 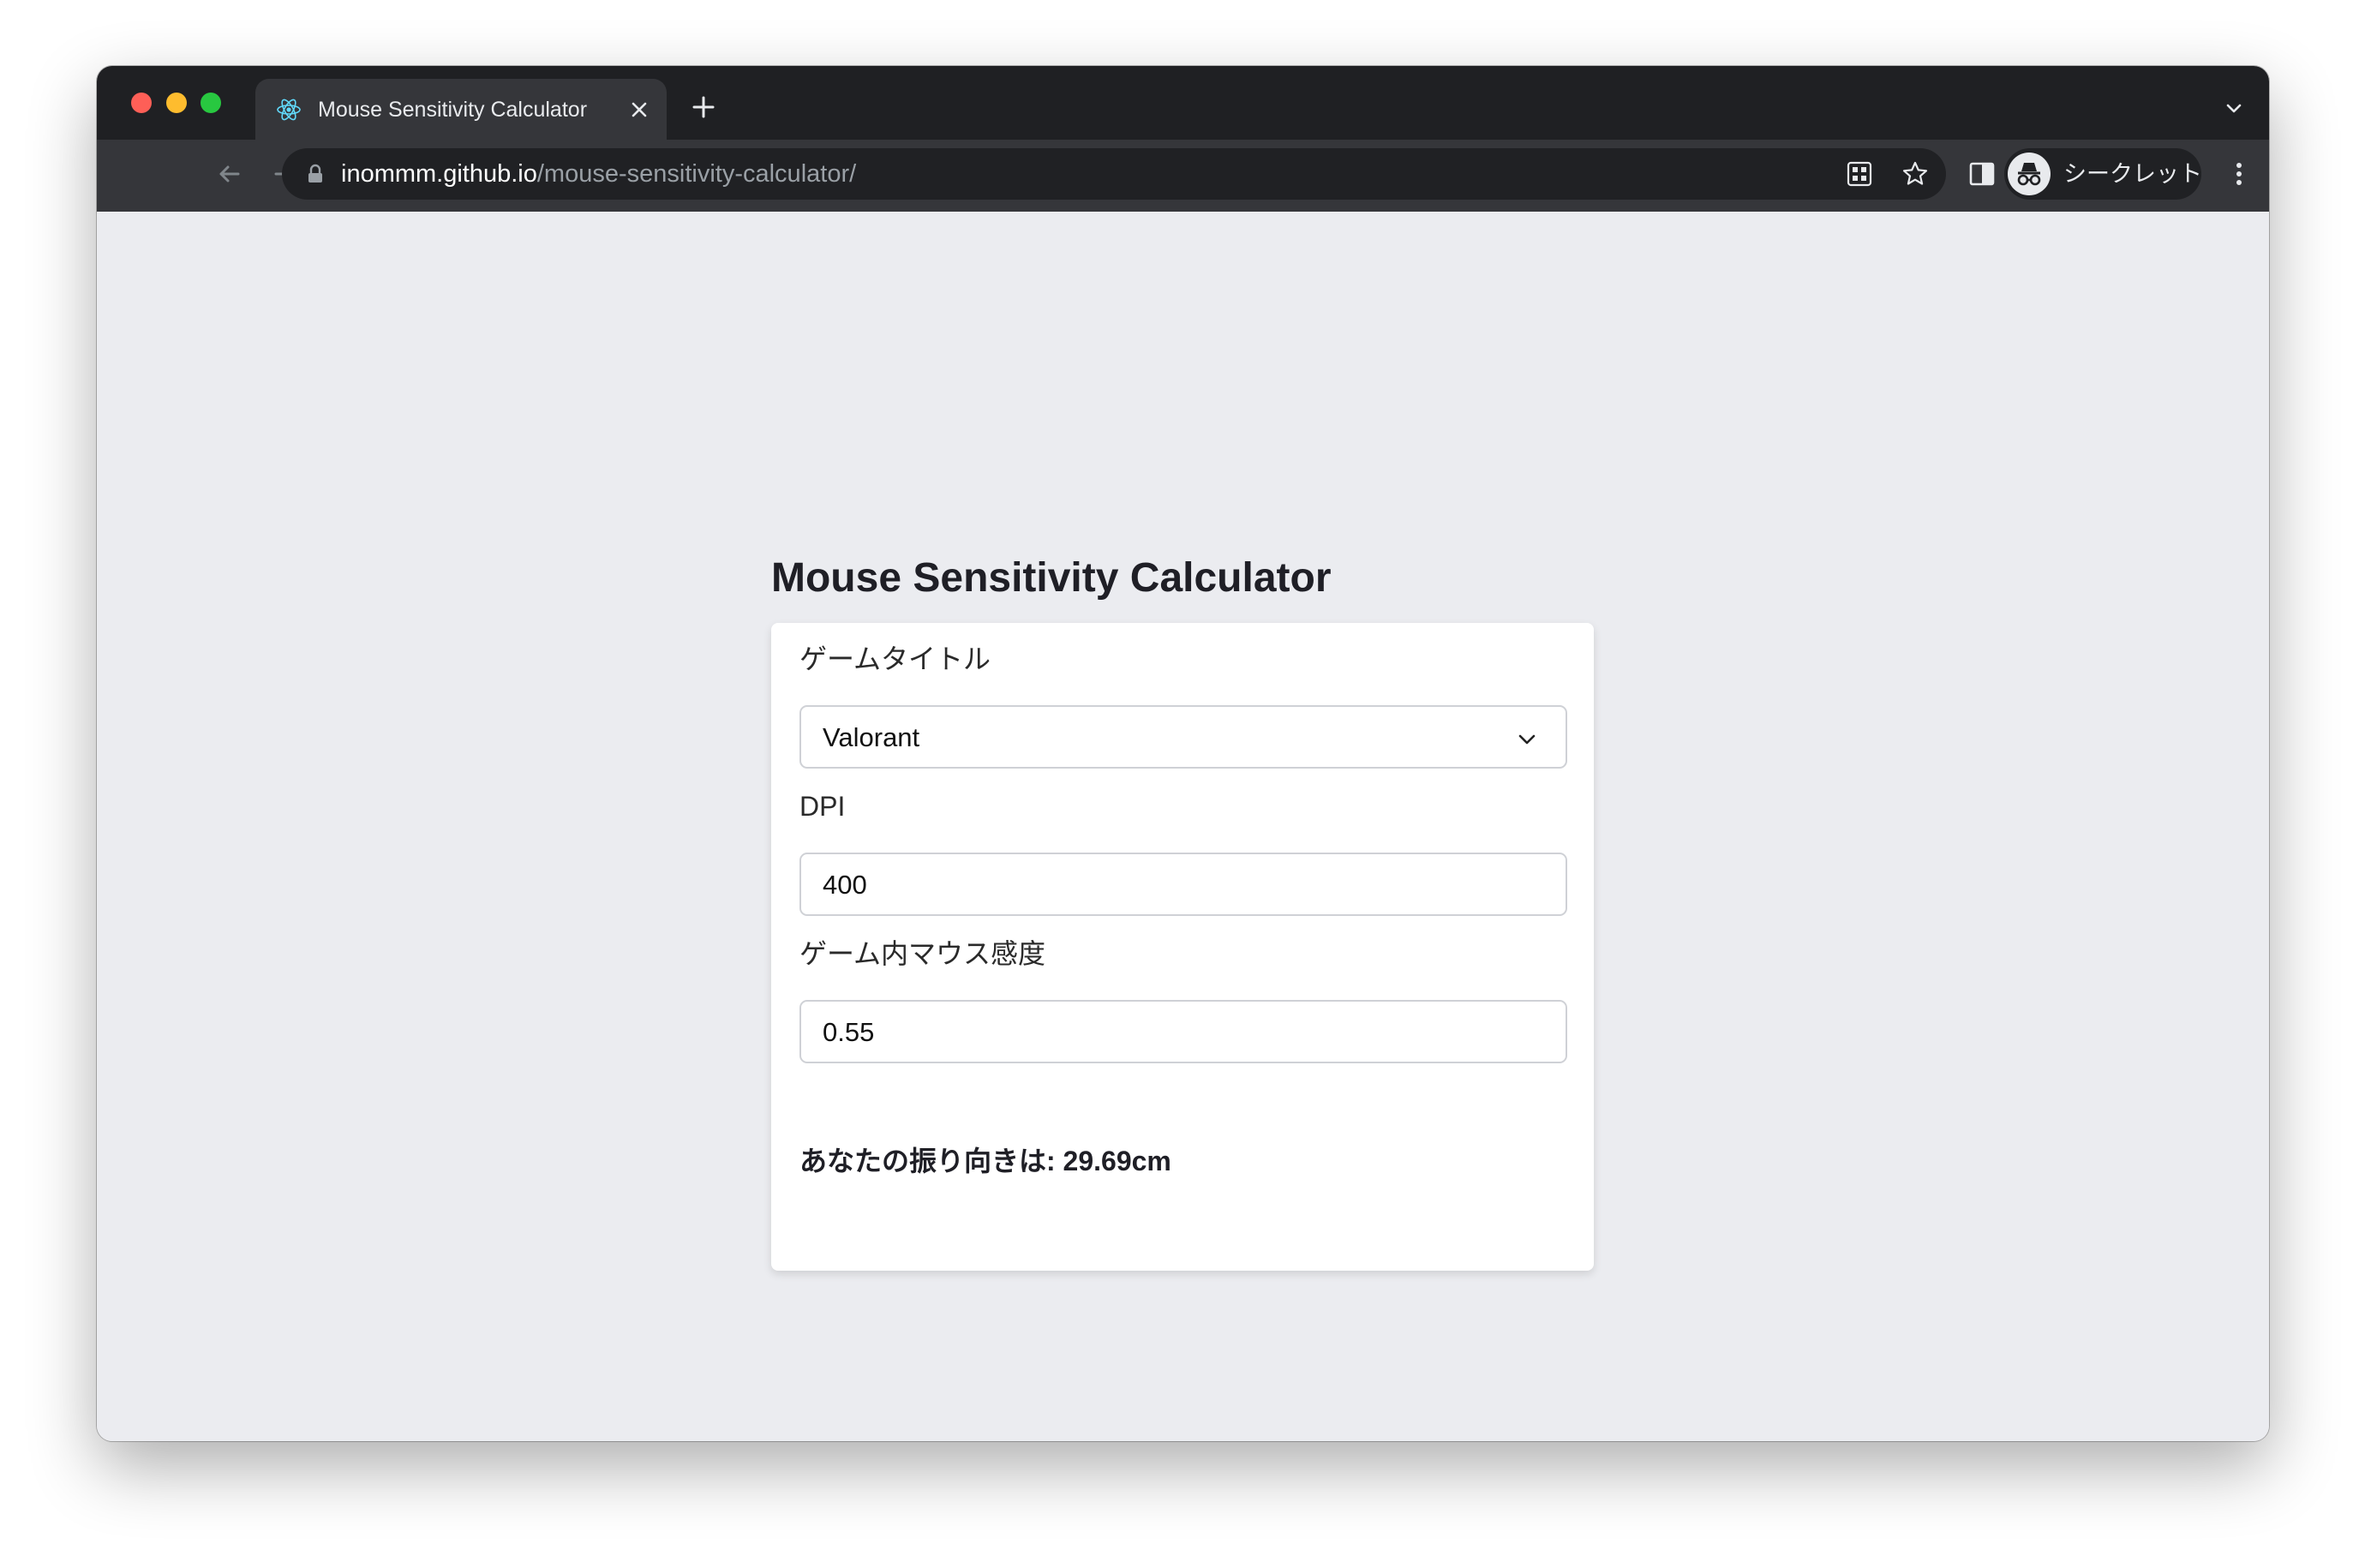 I want to click on more-menu-icon, so click(x=2239, y=174).